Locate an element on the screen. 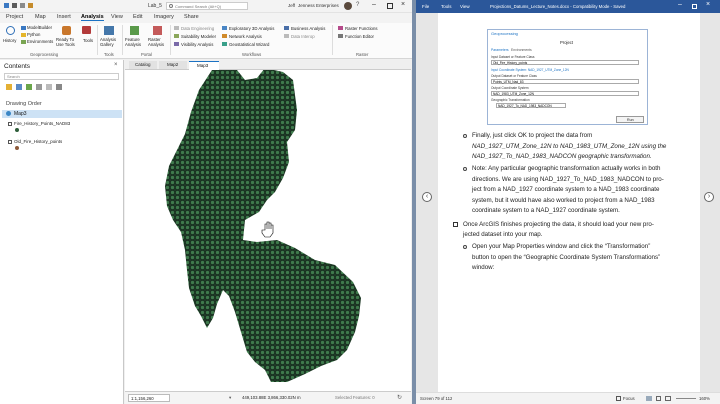 The width and height of the screenshot is (720, 404). tab-map: Map is located at coordinates (40, 17).